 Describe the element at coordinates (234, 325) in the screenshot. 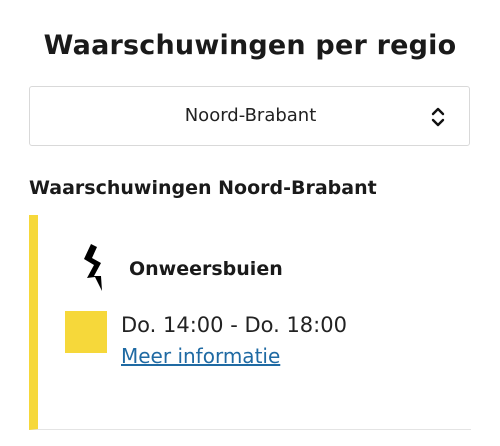

I see `warning-time-range: Do. 14:00 - Do. 18:00` at that location.